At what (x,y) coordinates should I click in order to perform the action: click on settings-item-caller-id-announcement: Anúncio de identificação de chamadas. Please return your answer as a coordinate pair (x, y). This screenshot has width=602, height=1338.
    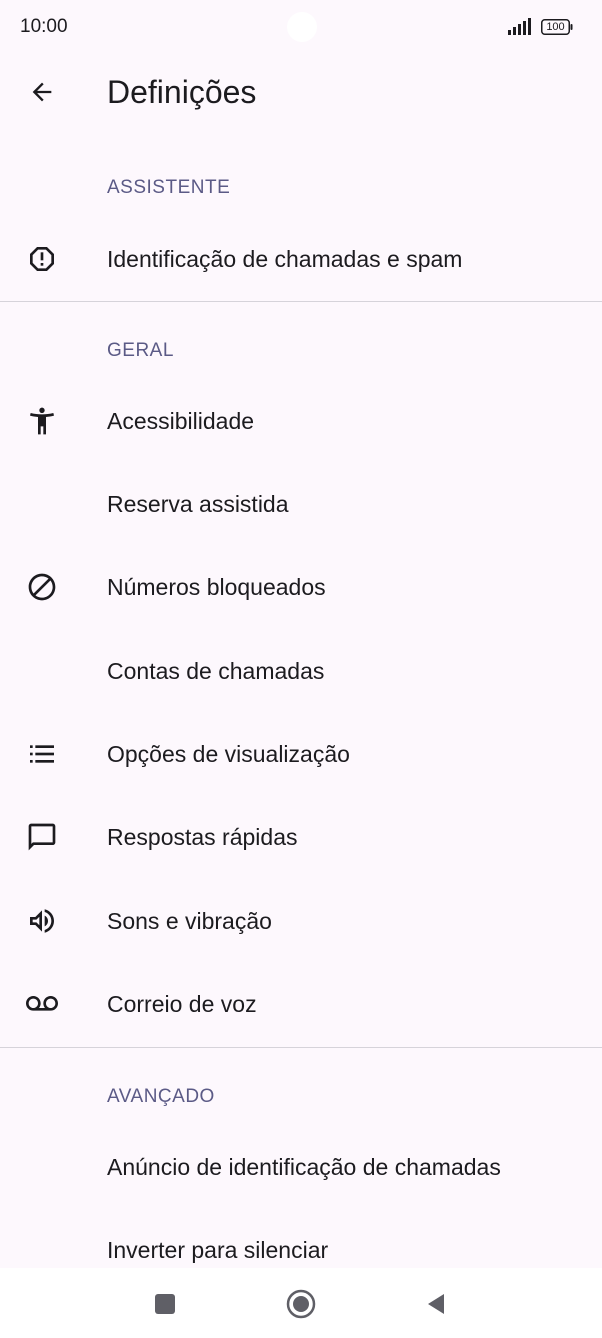
    Looking at the image, I should click on (301, 1167).